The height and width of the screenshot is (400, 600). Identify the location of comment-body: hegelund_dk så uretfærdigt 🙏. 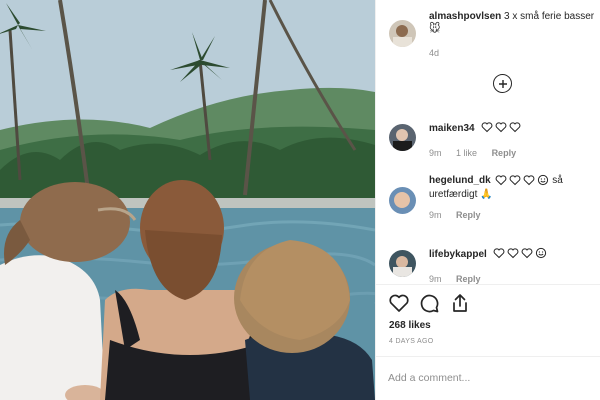
(514, 188).